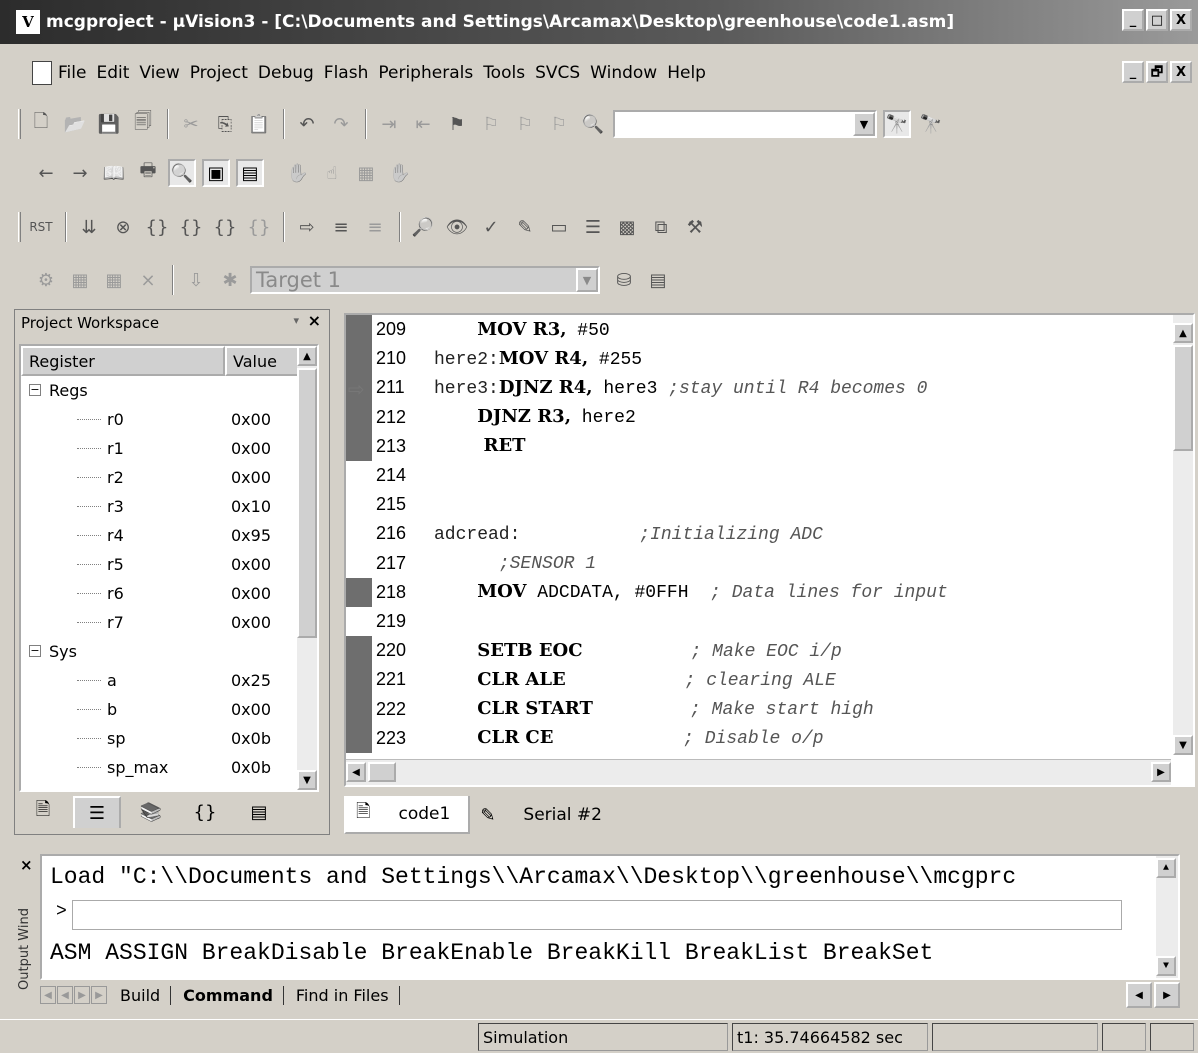  Describe the element at coordinates (623, 73) in the screenshot. I see `menu-window: Window` at that location.